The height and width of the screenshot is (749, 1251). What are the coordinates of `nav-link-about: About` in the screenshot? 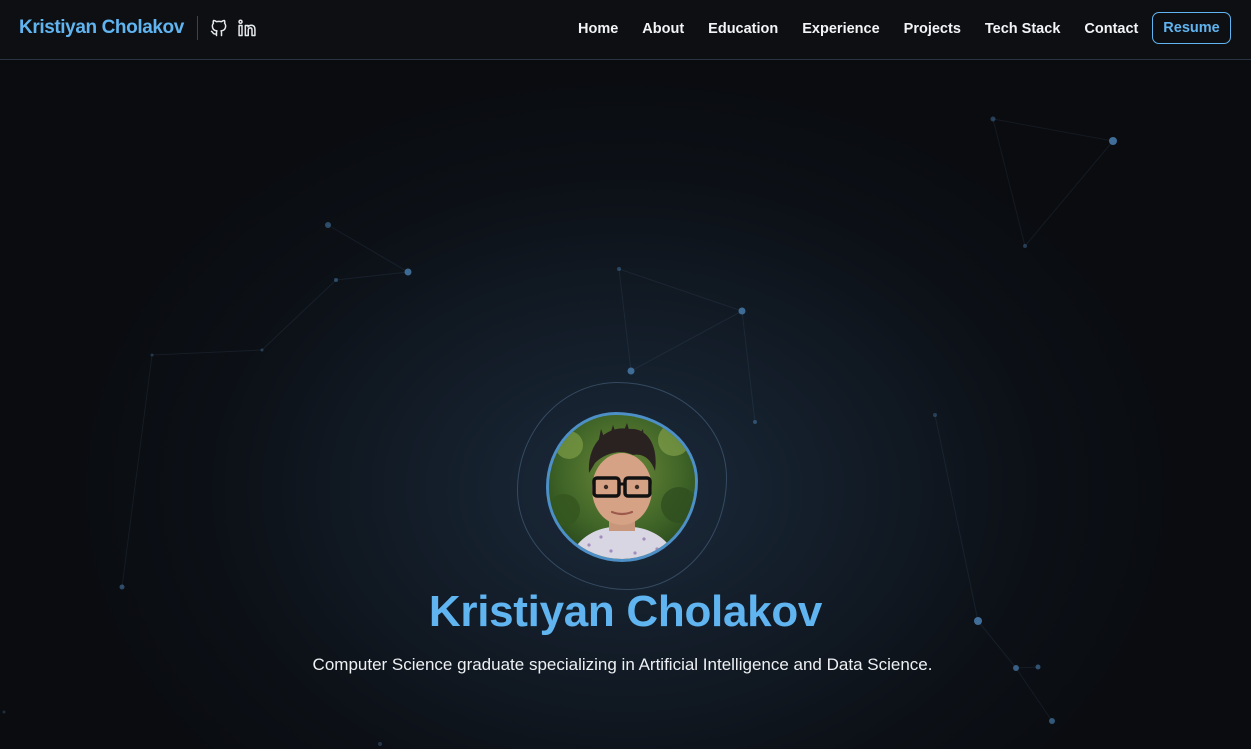 It's located at (663, 29).